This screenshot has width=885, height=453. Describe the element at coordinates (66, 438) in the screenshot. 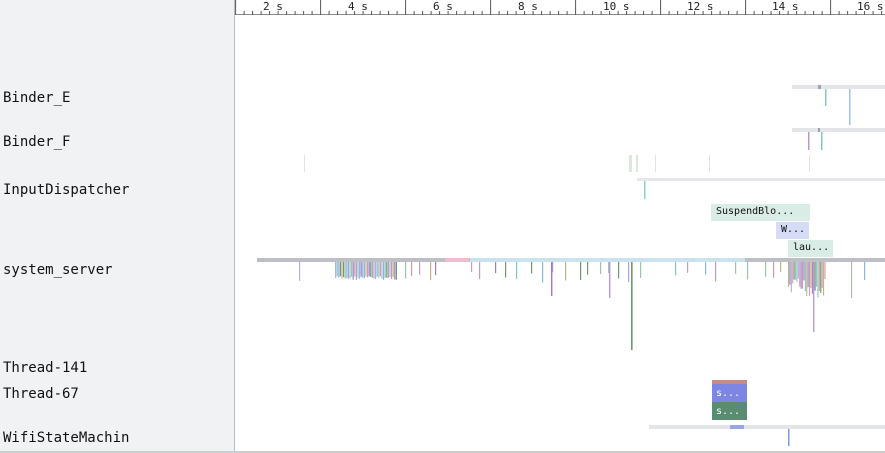

I see `track-label-wifi-state-machine: WifiStateMachin` at that location.